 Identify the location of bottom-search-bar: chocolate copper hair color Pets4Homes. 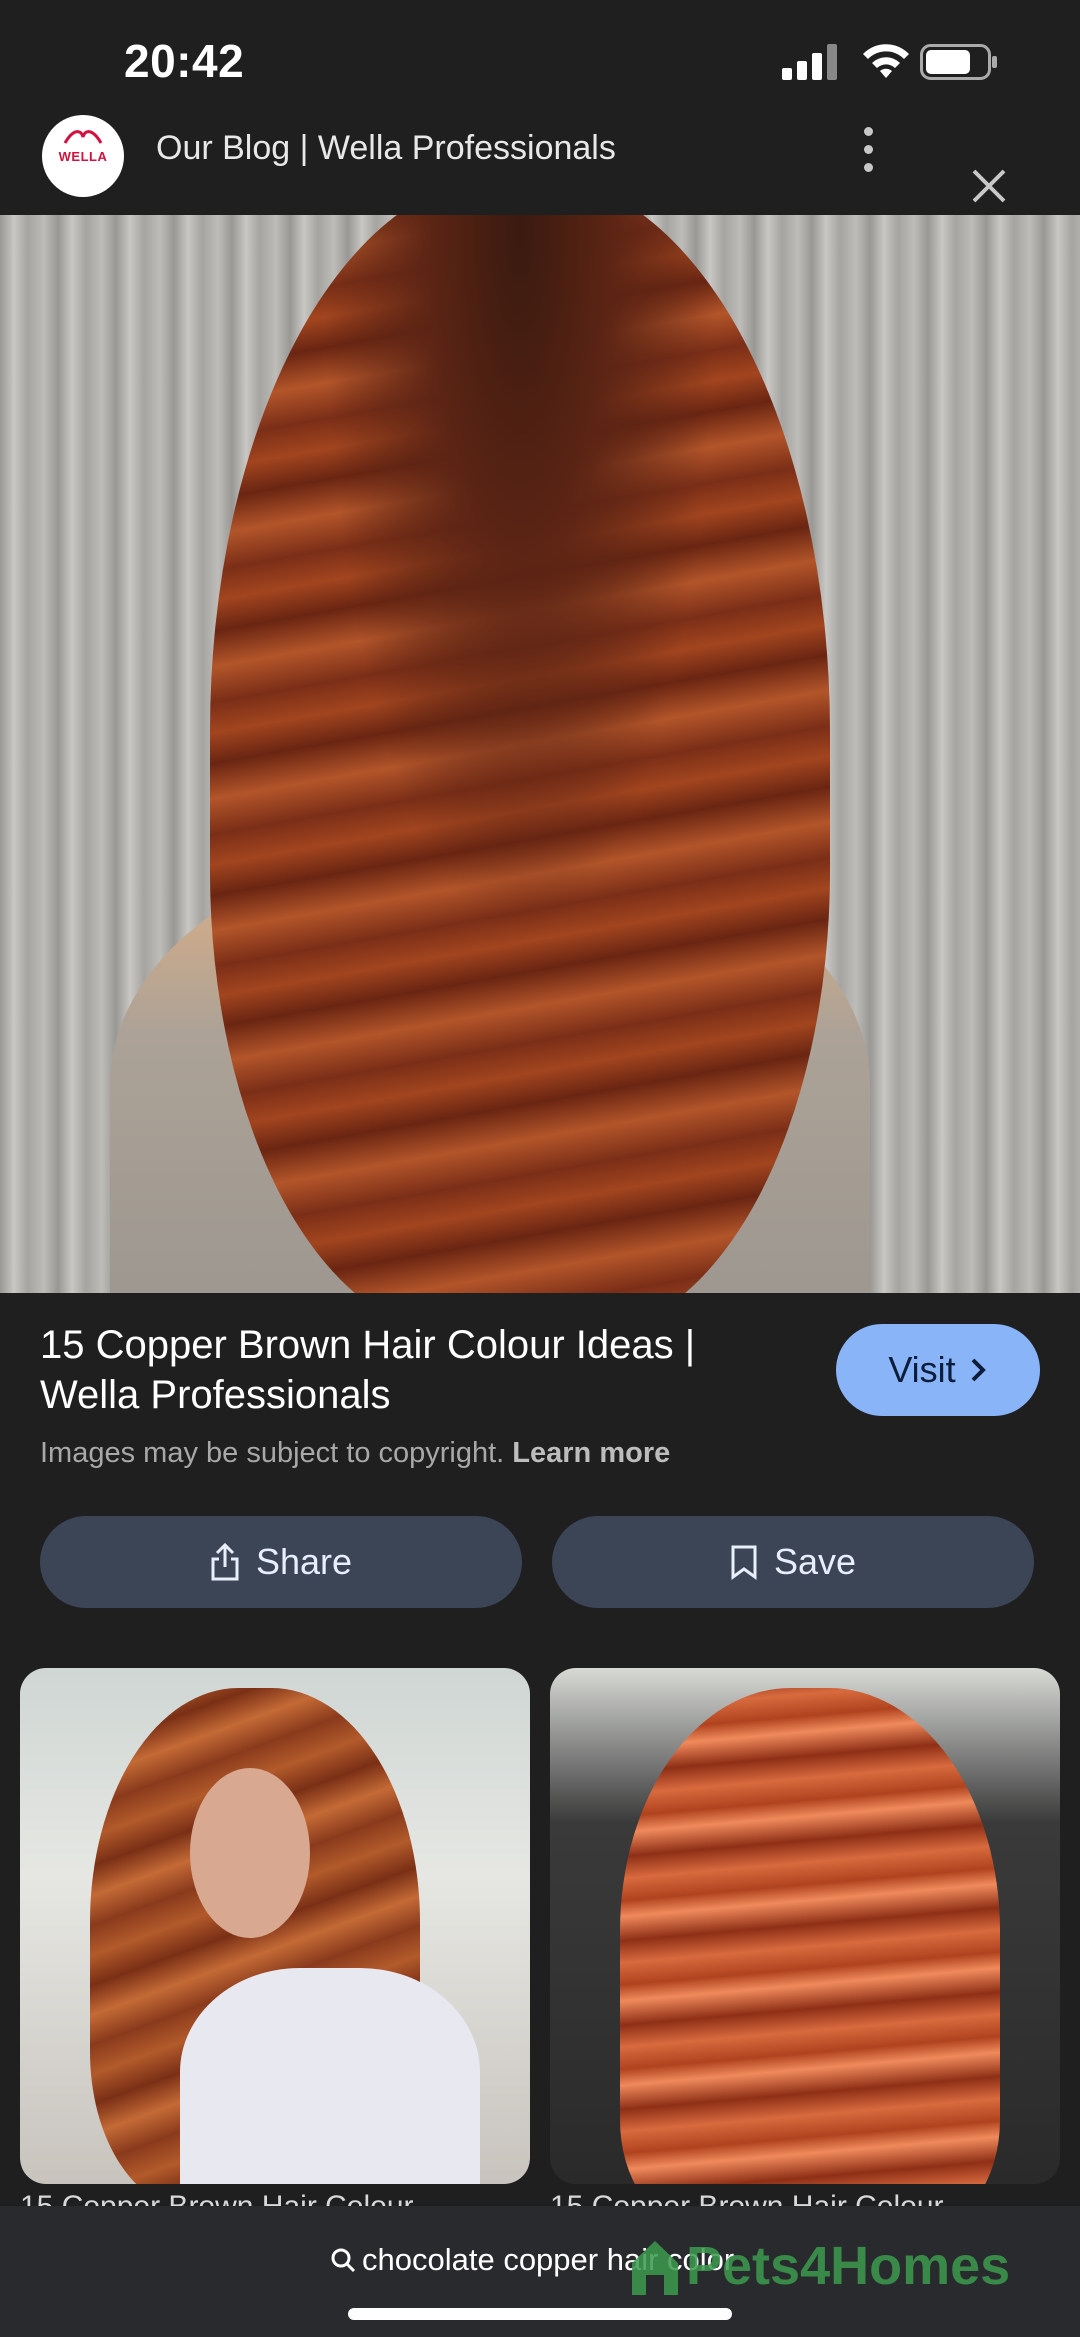
(540, 2271).